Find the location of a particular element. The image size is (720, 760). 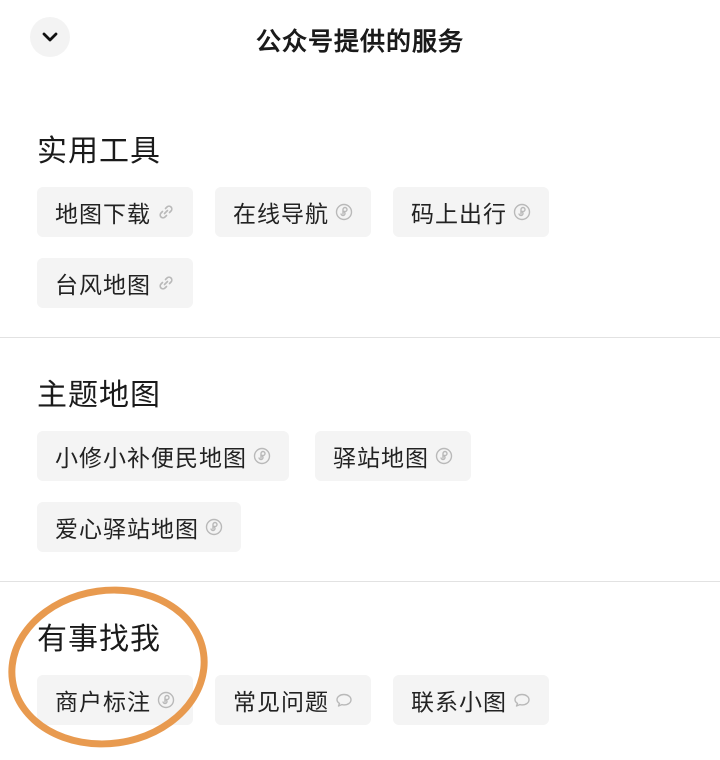

section-title-theme-maps: 主题地图 is located at coordinates (99, 395).